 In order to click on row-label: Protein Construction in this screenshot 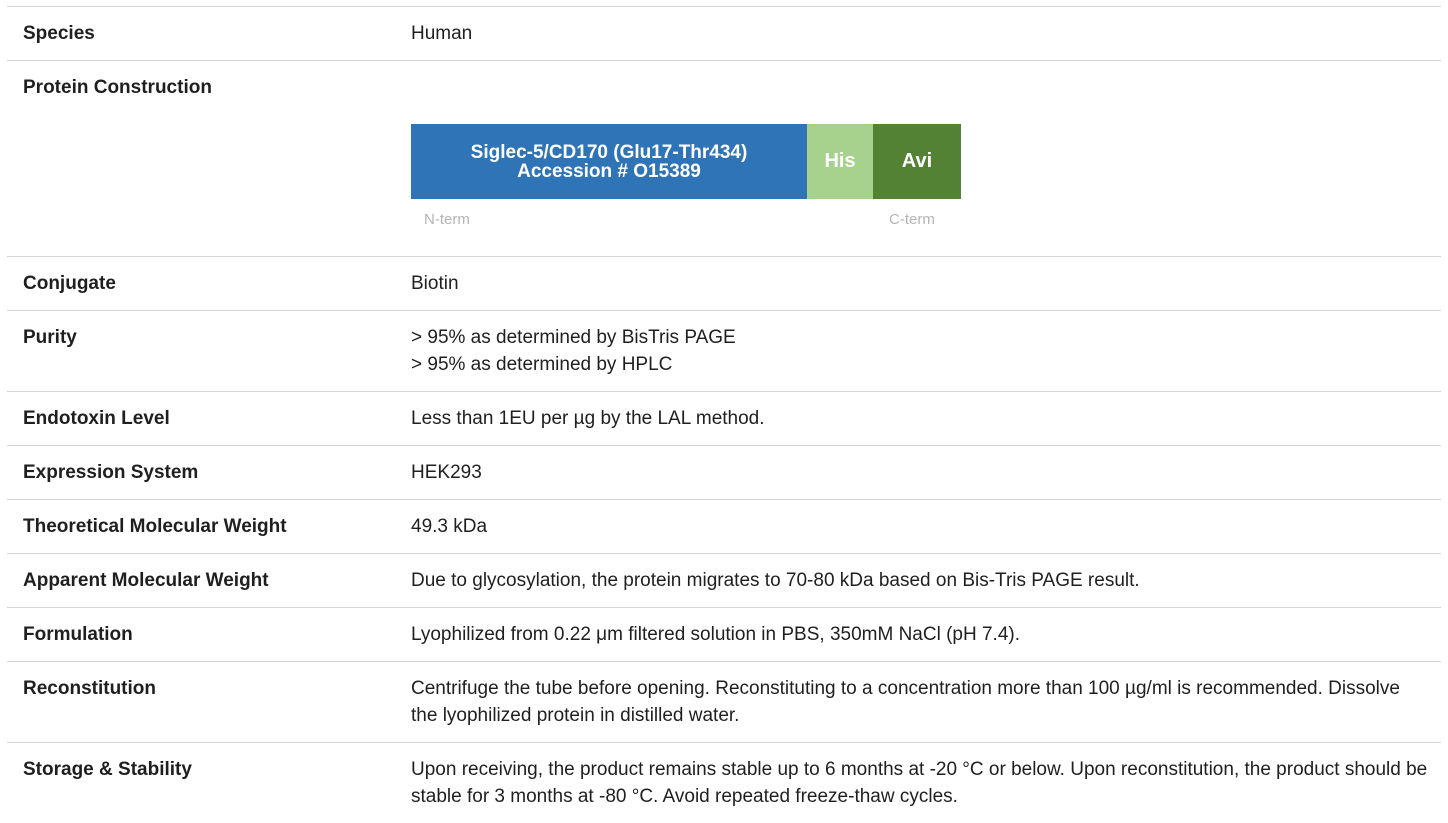, I will do `click(117, 87)`.